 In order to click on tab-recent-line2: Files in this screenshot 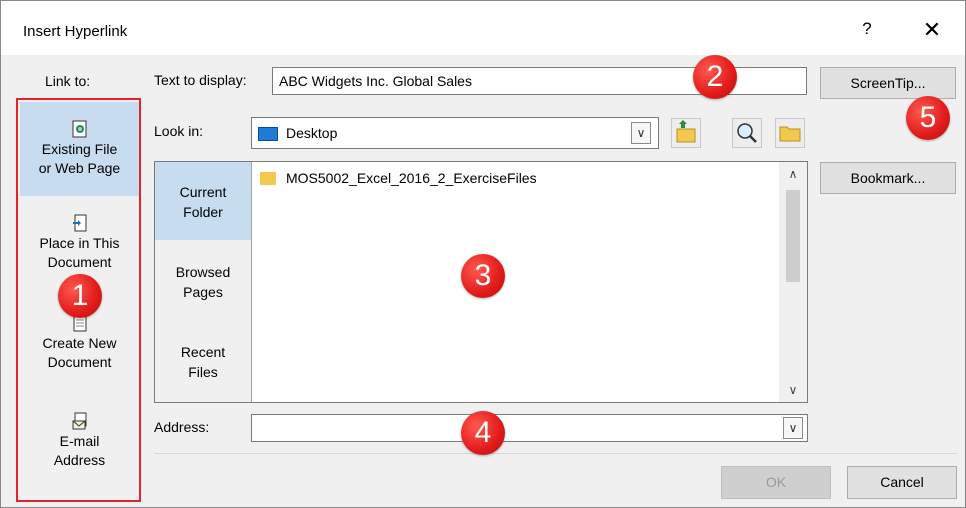, I will do `click(203, 372)`.